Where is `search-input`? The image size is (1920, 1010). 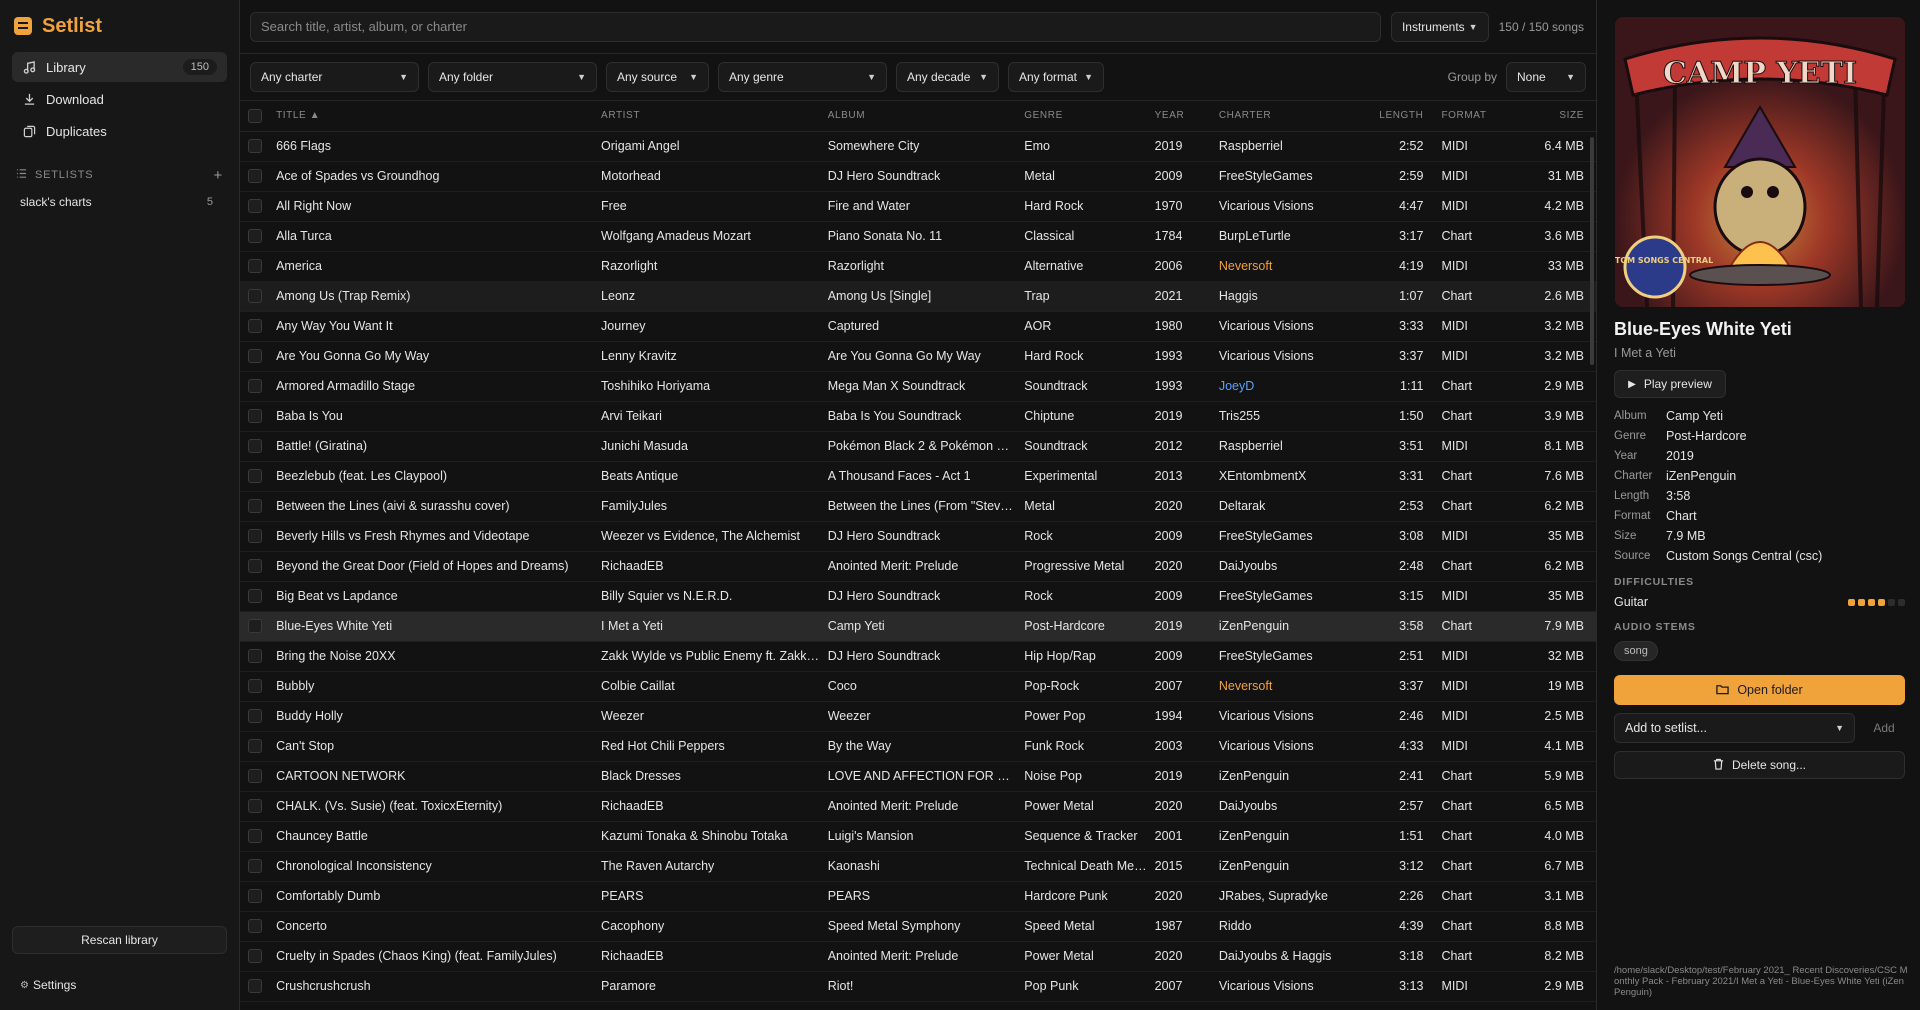
search-input is located at coordinates (815, 26).